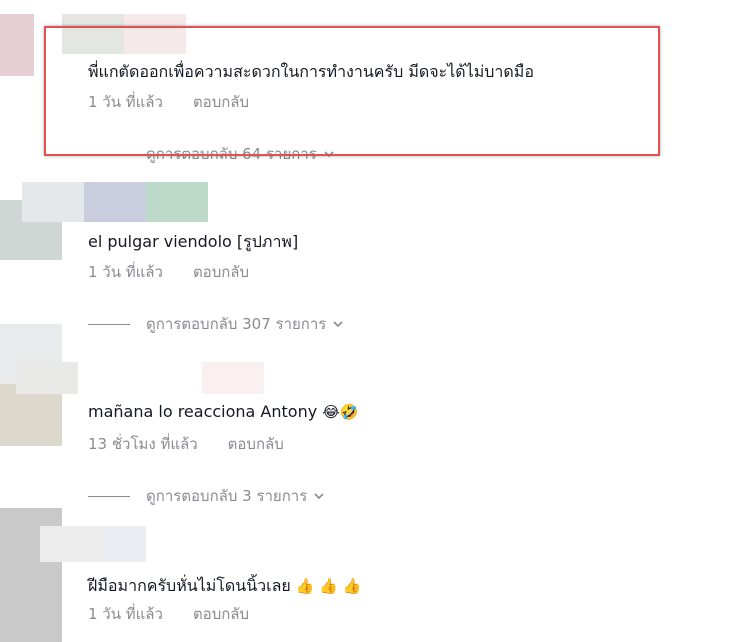  I want to click on comment-text: mañana lo reacciona Antony 😂🤣, so click(223, 412).